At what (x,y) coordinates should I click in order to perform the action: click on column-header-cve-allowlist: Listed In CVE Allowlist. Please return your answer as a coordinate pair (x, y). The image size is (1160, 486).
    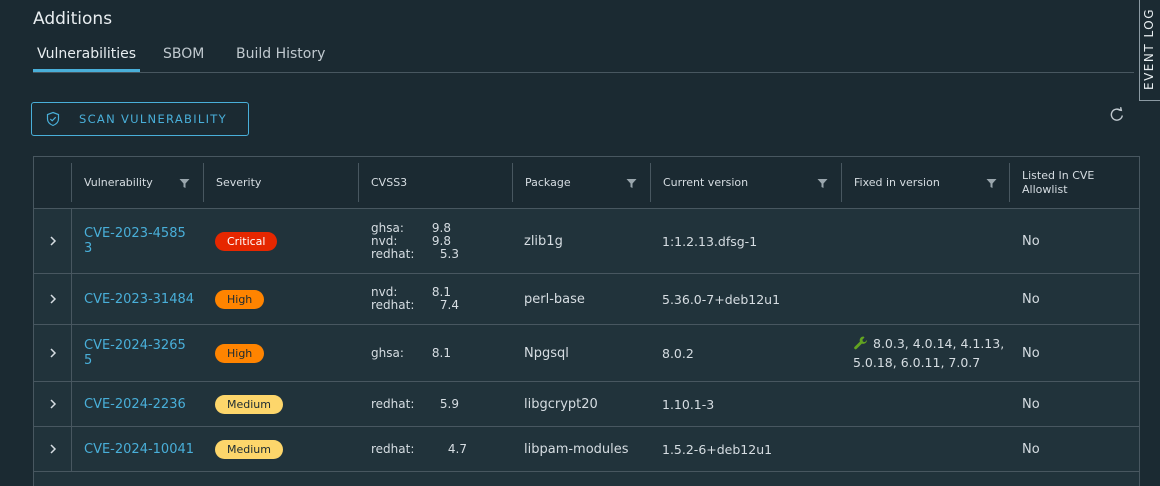
    Looking at the image, I should click on (1058, 182).